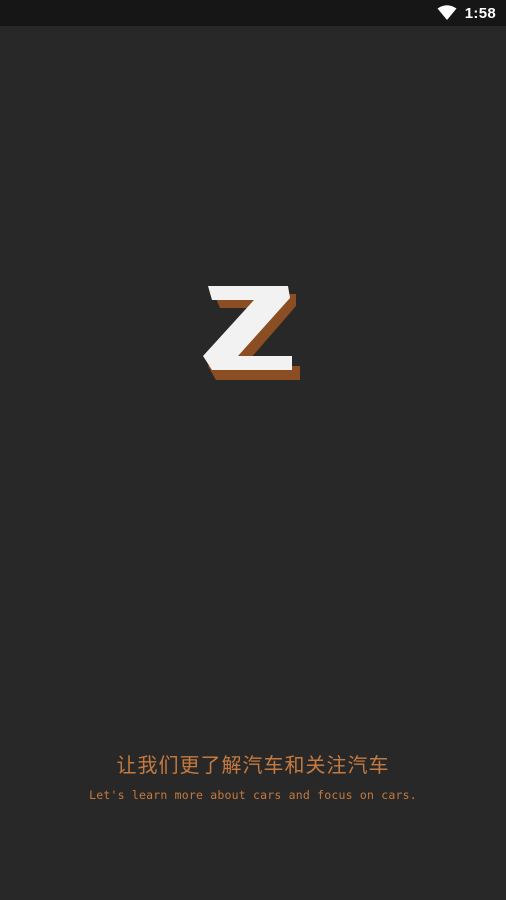  What do you see at coordinates (253, 765) in the screenshot?
I see `tagline-chinese: 让我们更了解汽车和关注汽车` at bounding box center [253, 765].